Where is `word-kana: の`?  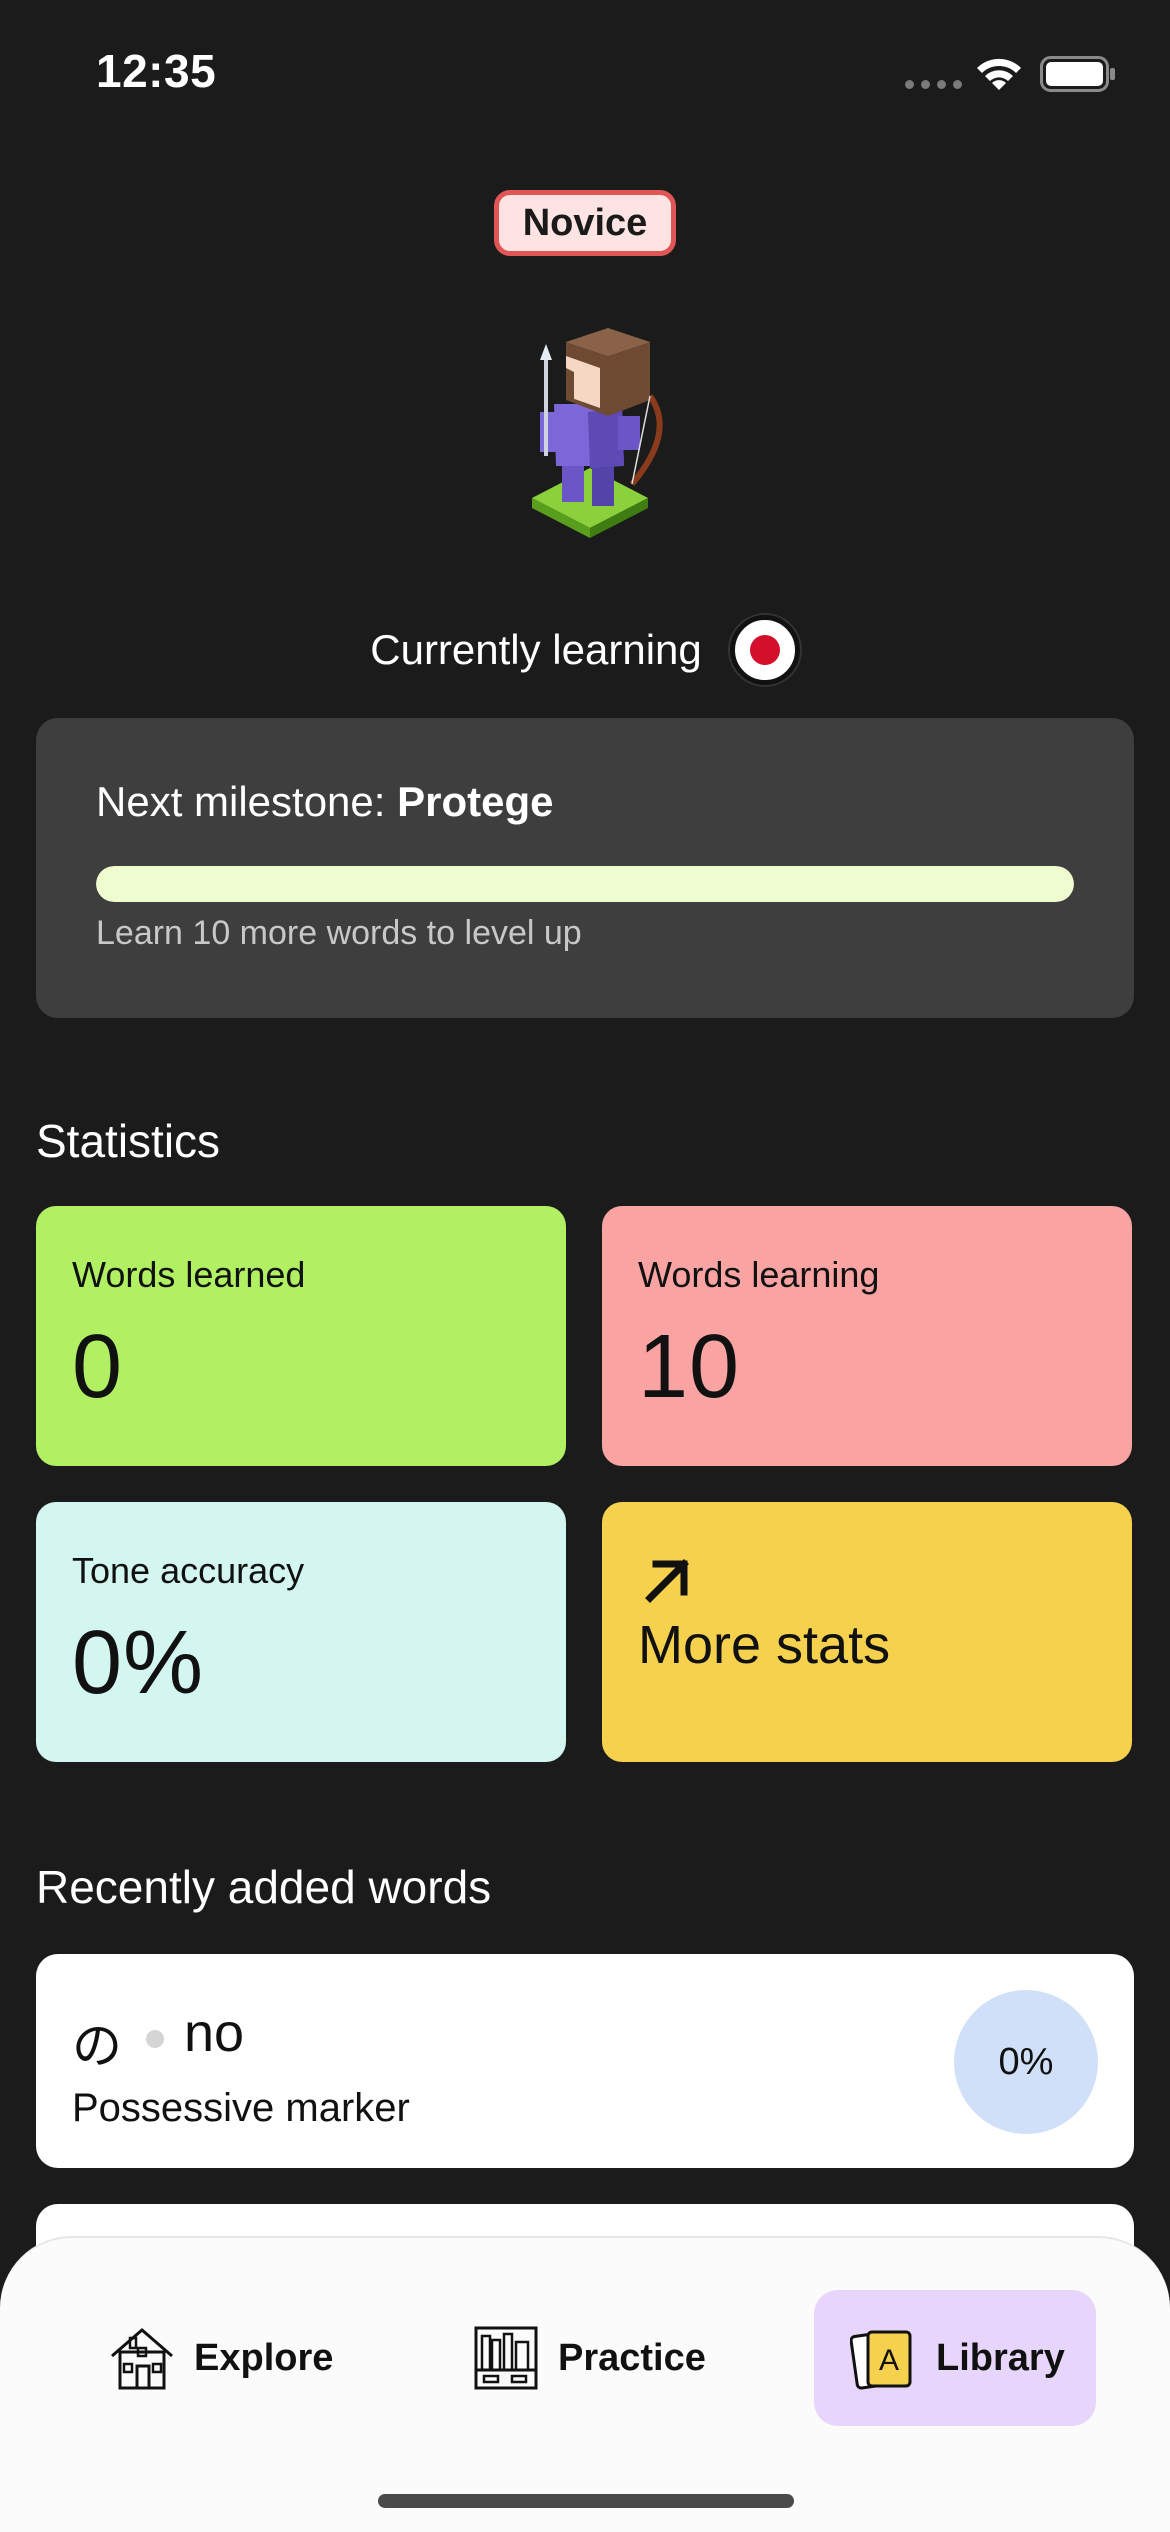
word-kana: の is located at coordinates (97, 2046).